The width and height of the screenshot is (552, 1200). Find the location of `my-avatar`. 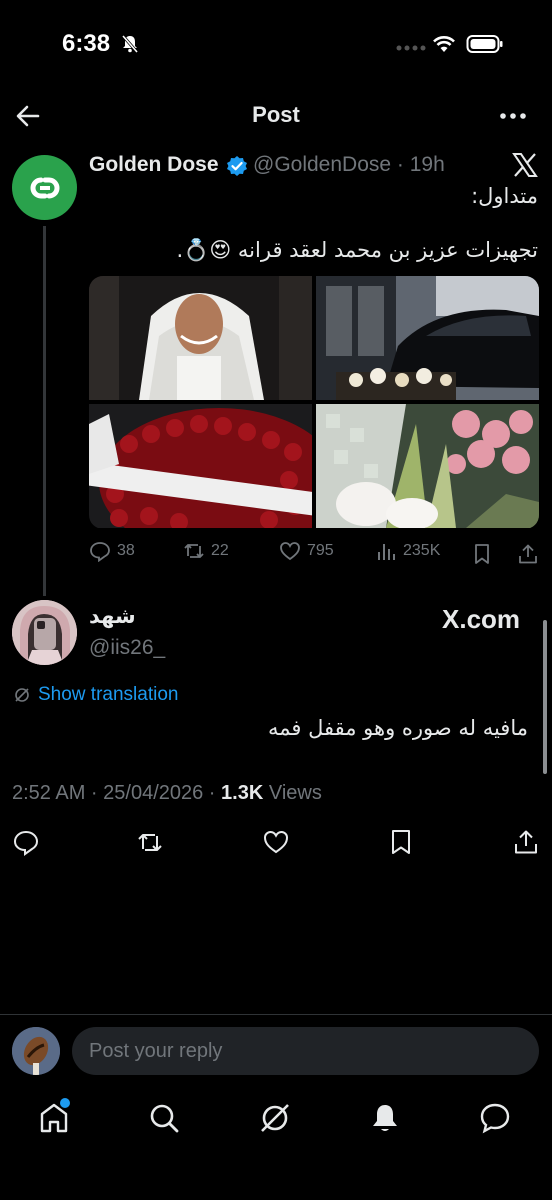

my-avatar is located at coordinates (36, 1051).